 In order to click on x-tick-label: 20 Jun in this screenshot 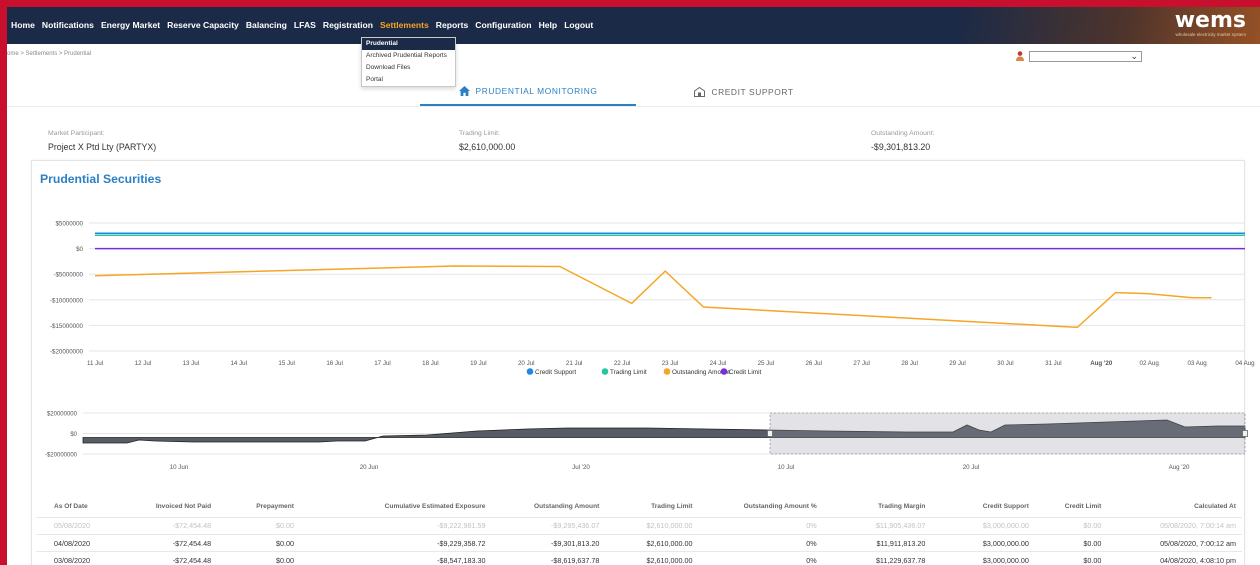, I will do `click(369, 467)`.